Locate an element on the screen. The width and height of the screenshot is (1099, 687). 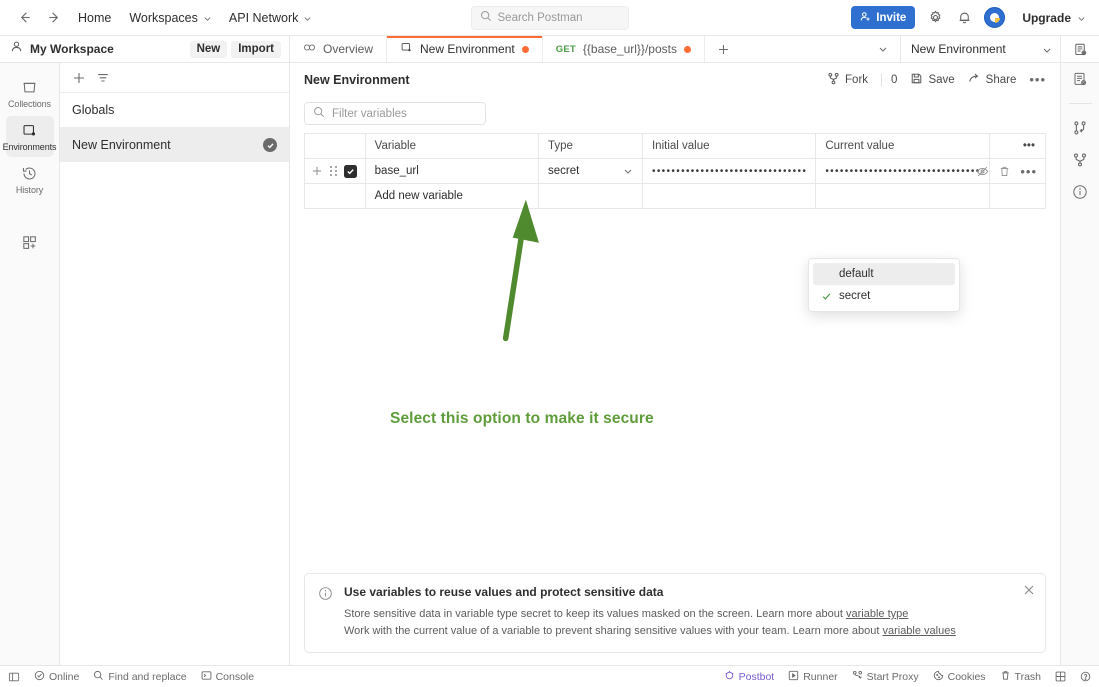
environment-more-options-ellipsis-icon: ••• is located at coordinates (1037, 79).